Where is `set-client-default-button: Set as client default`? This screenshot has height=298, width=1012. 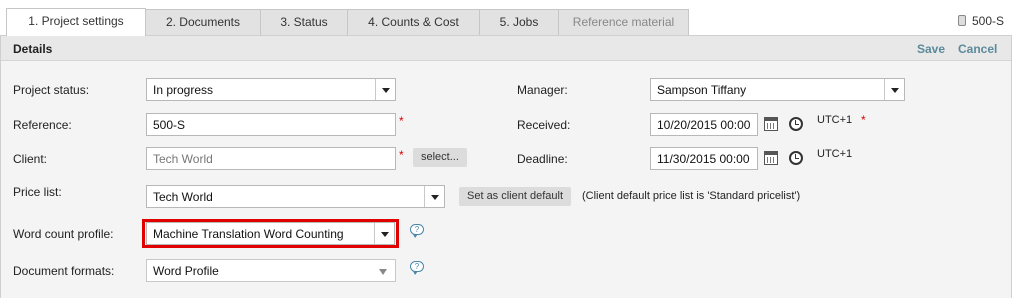 set-client-default-button: Set as client default is located at coordinates (515, 196).